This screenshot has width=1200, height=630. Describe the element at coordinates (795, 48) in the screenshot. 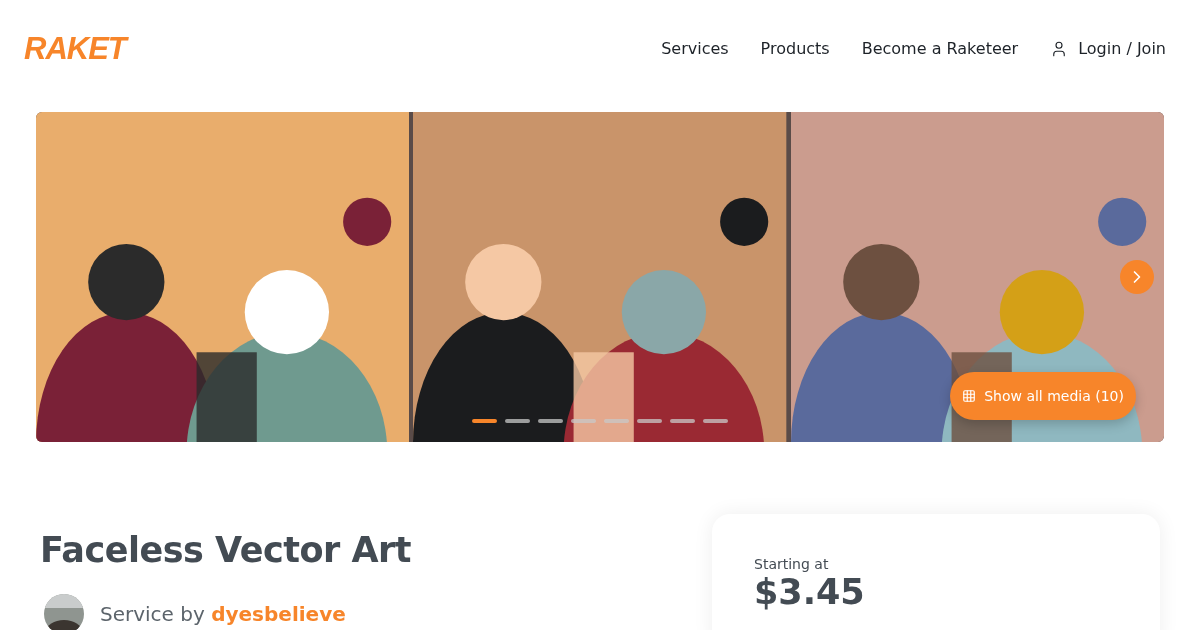

I see `nav-link: Products` at that location.